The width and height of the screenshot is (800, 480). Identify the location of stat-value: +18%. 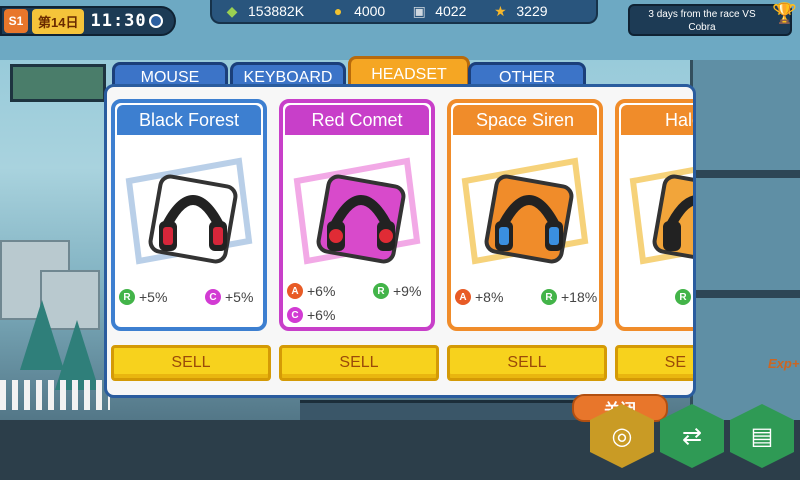
(579, 297).